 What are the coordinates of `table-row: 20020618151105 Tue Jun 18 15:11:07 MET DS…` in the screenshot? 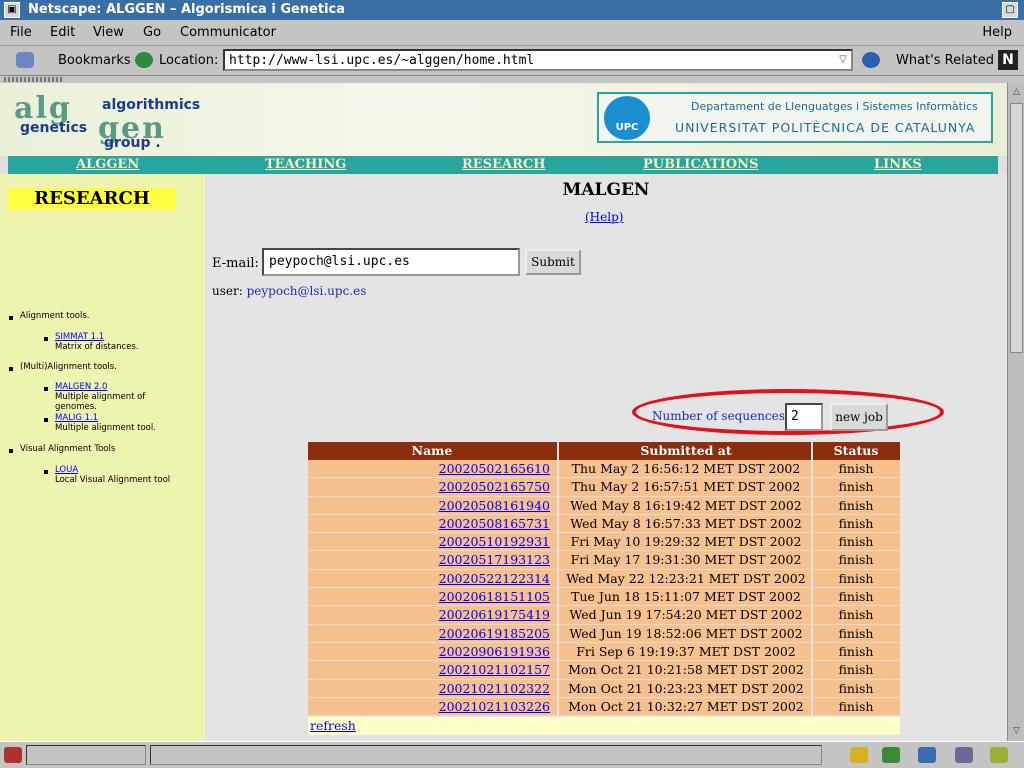 It's located at (604, 597).